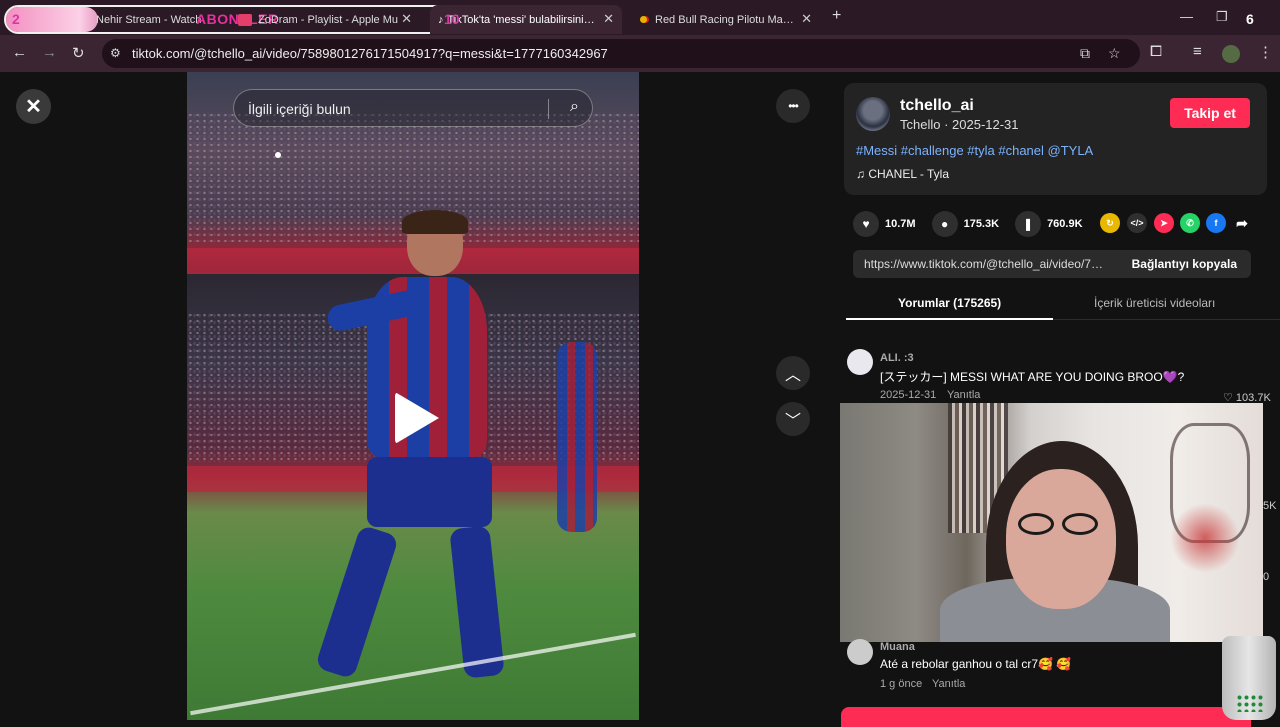 The height and width of the screenshot is (727, 1280). I want to click on minimize-button: —, so click(1186, 16).